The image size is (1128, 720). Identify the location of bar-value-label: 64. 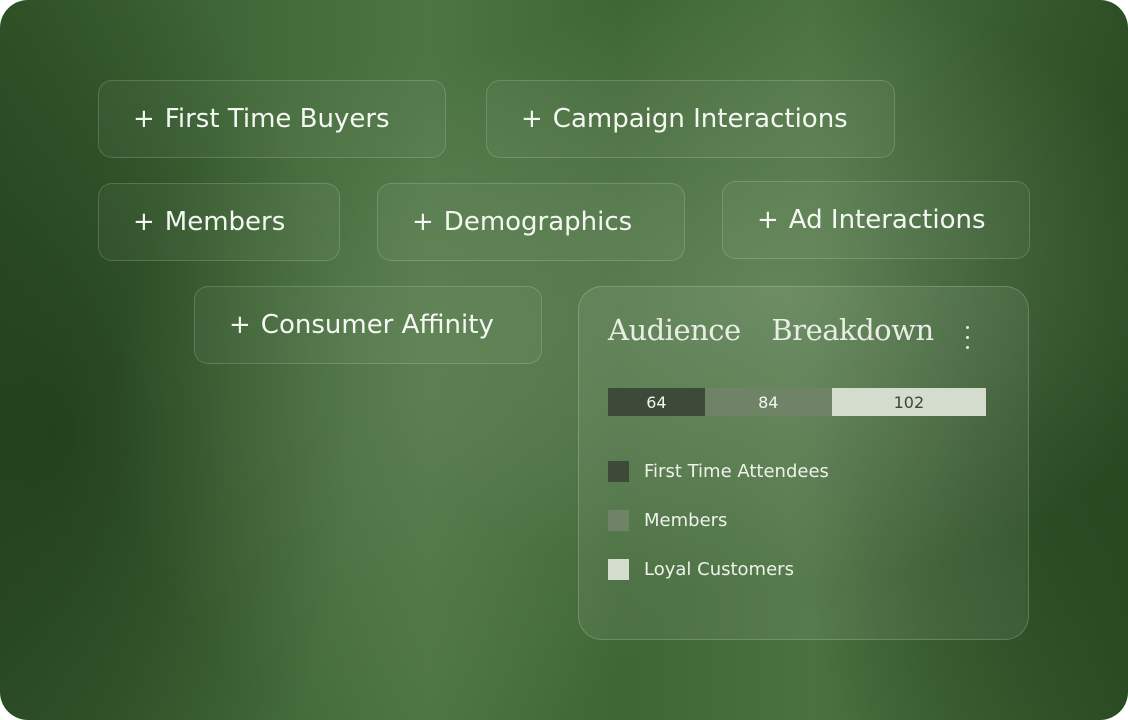
(656, 402).